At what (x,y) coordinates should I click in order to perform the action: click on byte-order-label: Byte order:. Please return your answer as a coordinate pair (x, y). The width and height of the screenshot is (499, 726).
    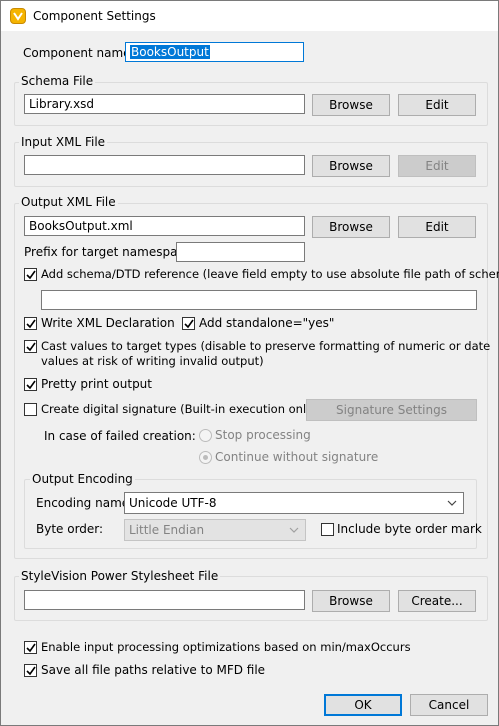
    Looking at the image, I should click on (70, 529).